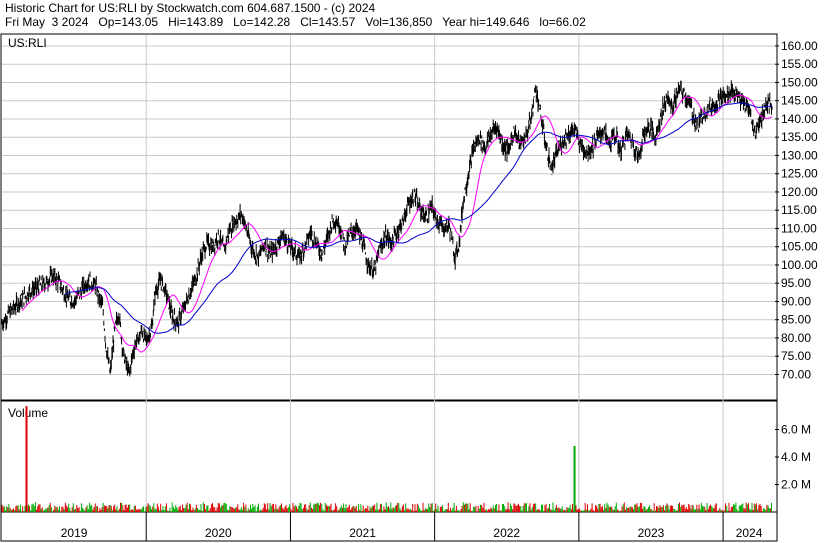 The width and height of the screenshot is (830, 543). I want to click on price-tick-label: 85.00, so click(796, 320).